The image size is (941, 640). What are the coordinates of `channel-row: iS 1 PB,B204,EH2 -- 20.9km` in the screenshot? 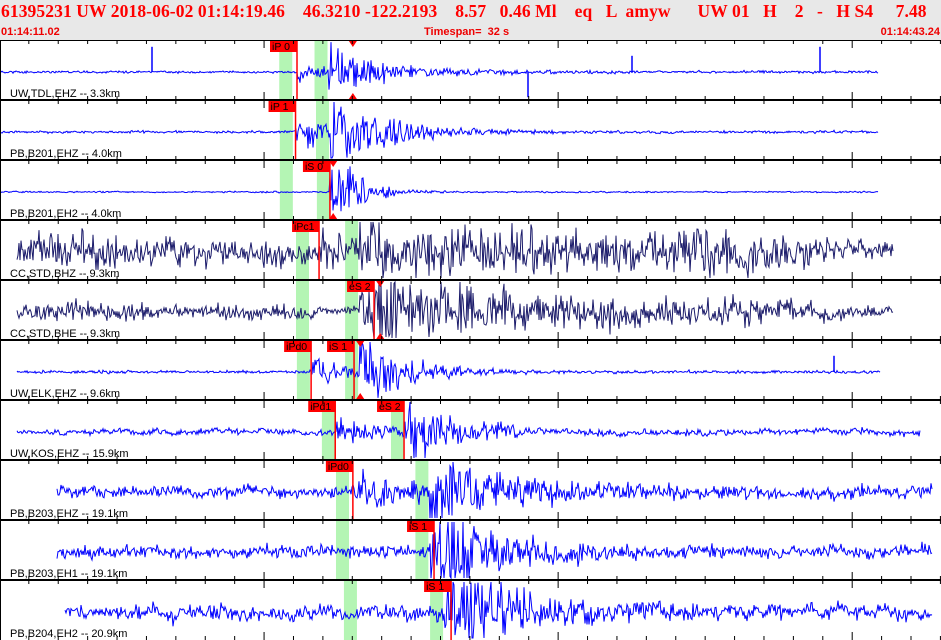 It's located at (470, 609).